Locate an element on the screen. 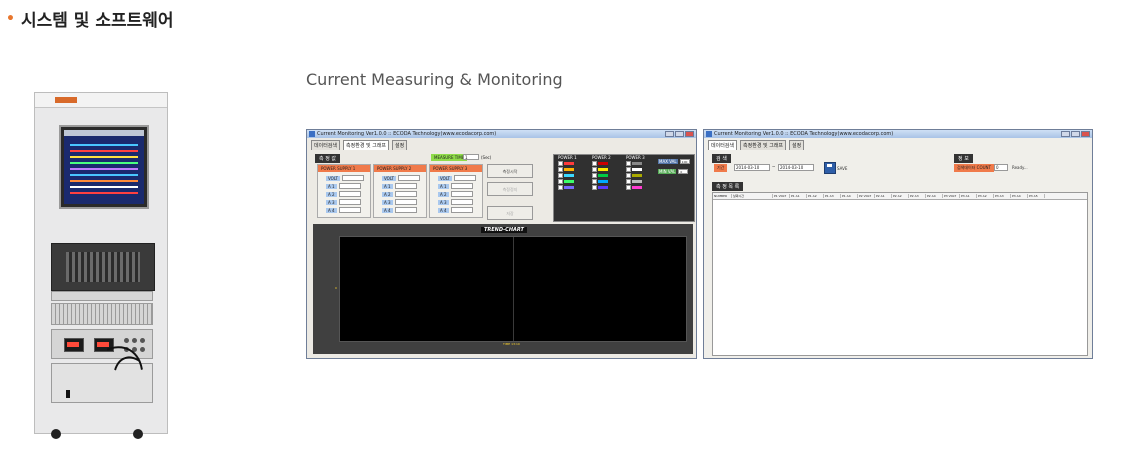 The width and height of the screenshot is (1125, 451). volt-value is located at coordinates (408, 178).